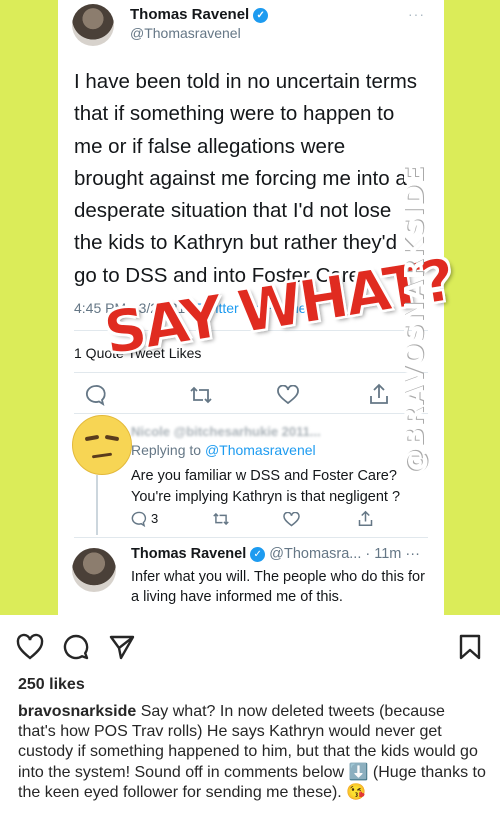 This screenshot has width=500, height=825. Describe the element at coordinates (275, 554) in the screenshot. I see `reply-author: Thomas Ravenel ✓ @Thomasra... · 11m ···` at that location.